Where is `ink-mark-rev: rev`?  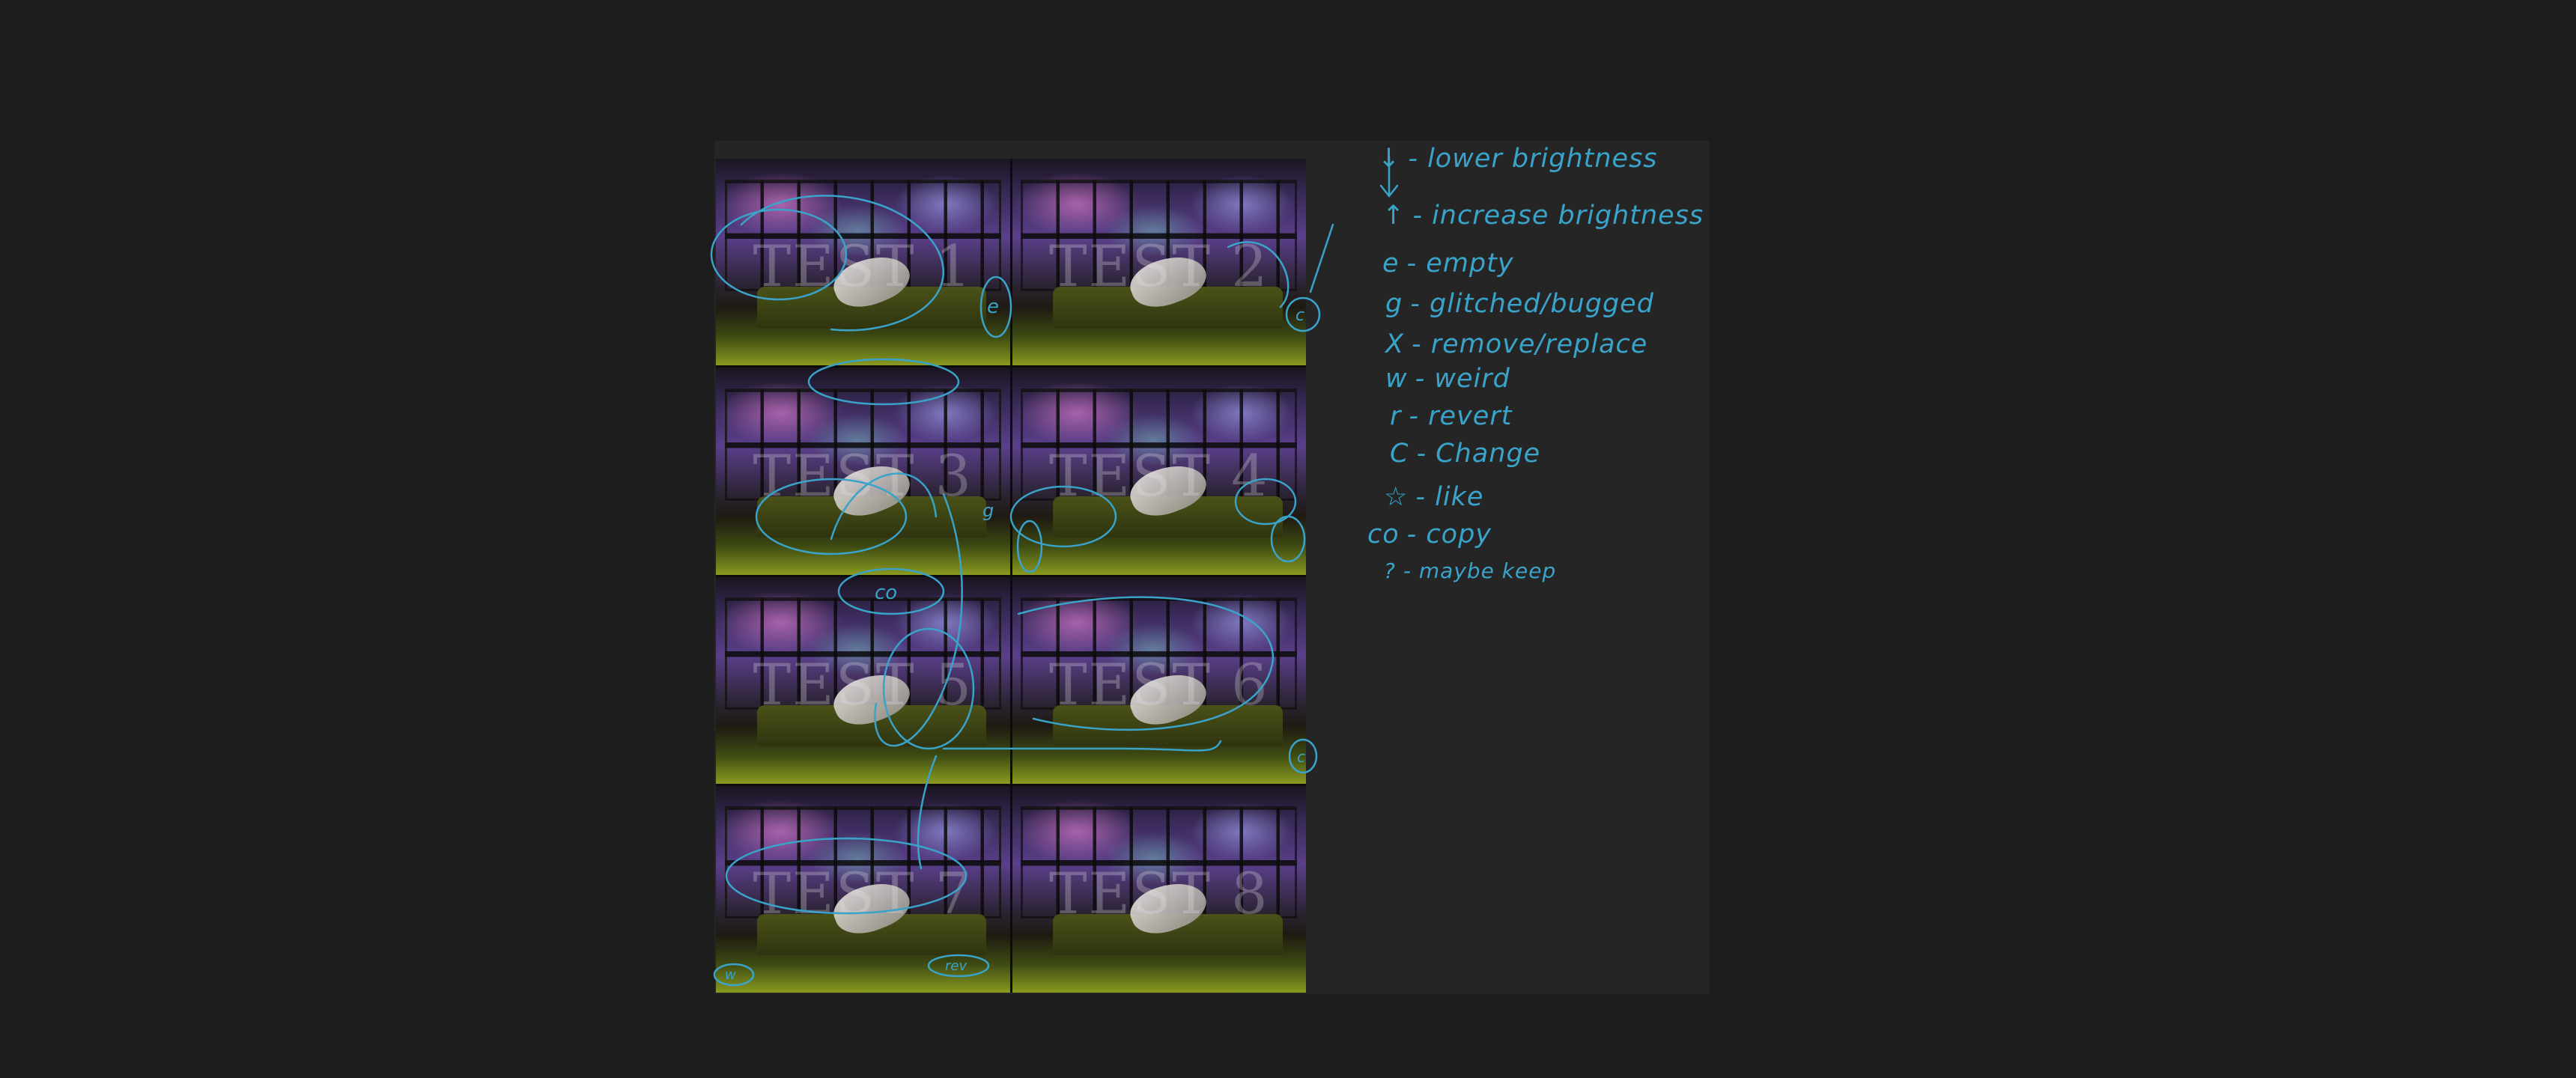
ink-mark-rev: rev is located at coordinates (956, 966).